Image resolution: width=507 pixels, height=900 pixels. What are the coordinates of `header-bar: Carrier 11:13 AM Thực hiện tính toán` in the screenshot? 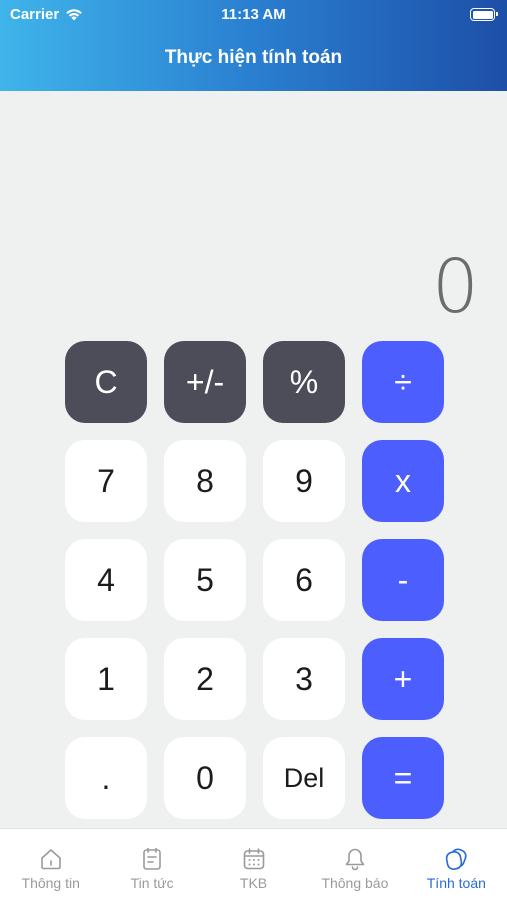 It's located at (253, 45).